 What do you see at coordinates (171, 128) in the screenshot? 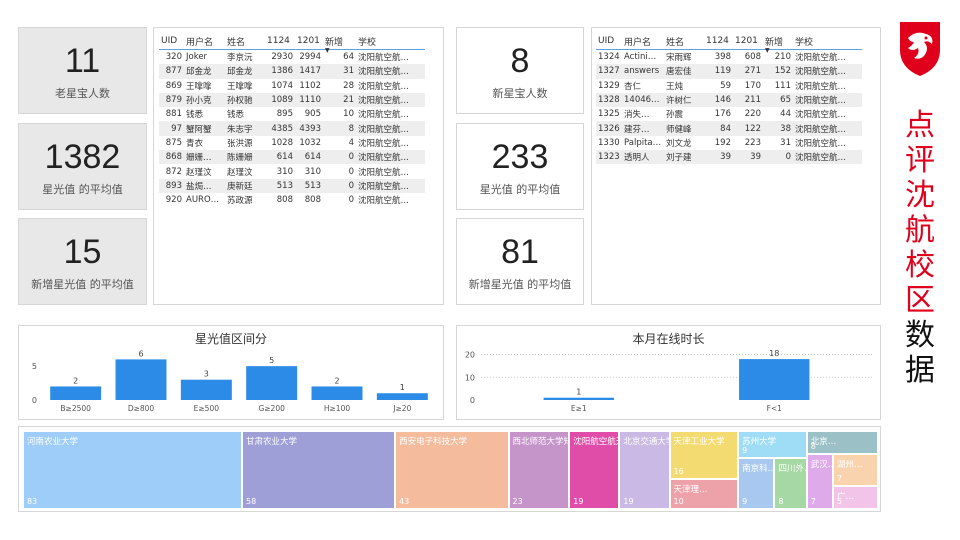
I see `table-cell: 97` at bounding box center [171, 128].